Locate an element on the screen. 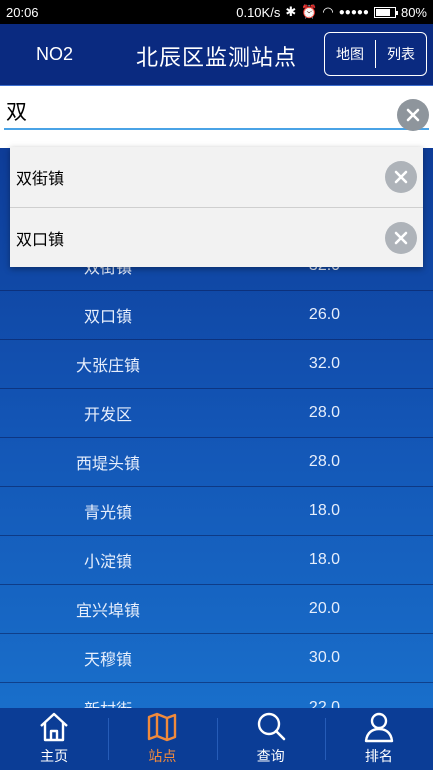  nav-label: 主页 is located at coordinates (54, 757).